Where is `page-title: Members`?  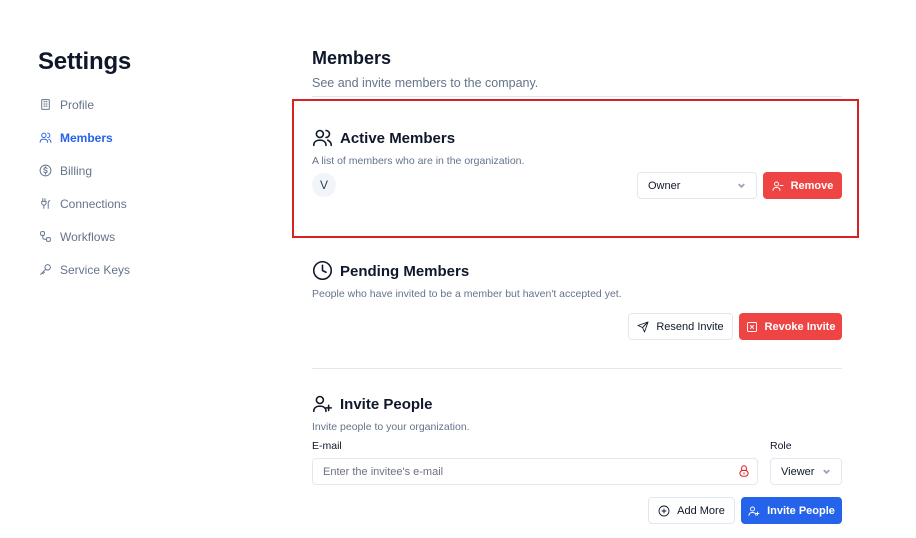 page-title: Members is located at coordinates (352, 58).